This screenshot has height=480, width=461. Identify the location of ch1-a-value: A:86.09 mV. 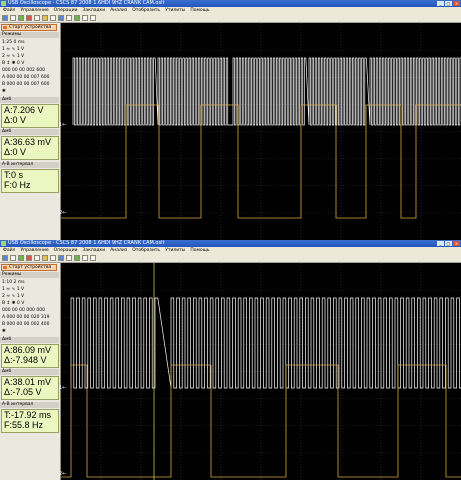
(28, 350).